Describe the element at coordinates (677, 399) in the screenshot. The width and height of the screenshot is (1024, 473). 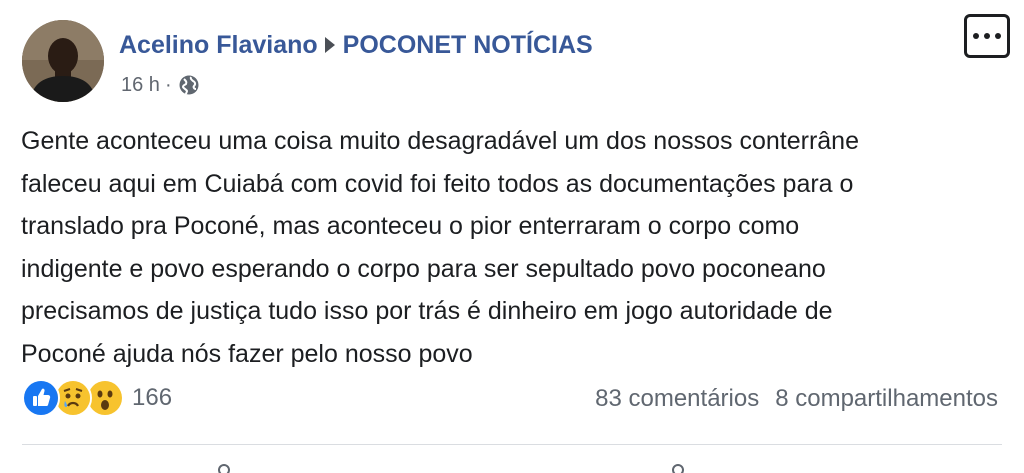
I see `comments-count-link: 83 comentários` at that location.